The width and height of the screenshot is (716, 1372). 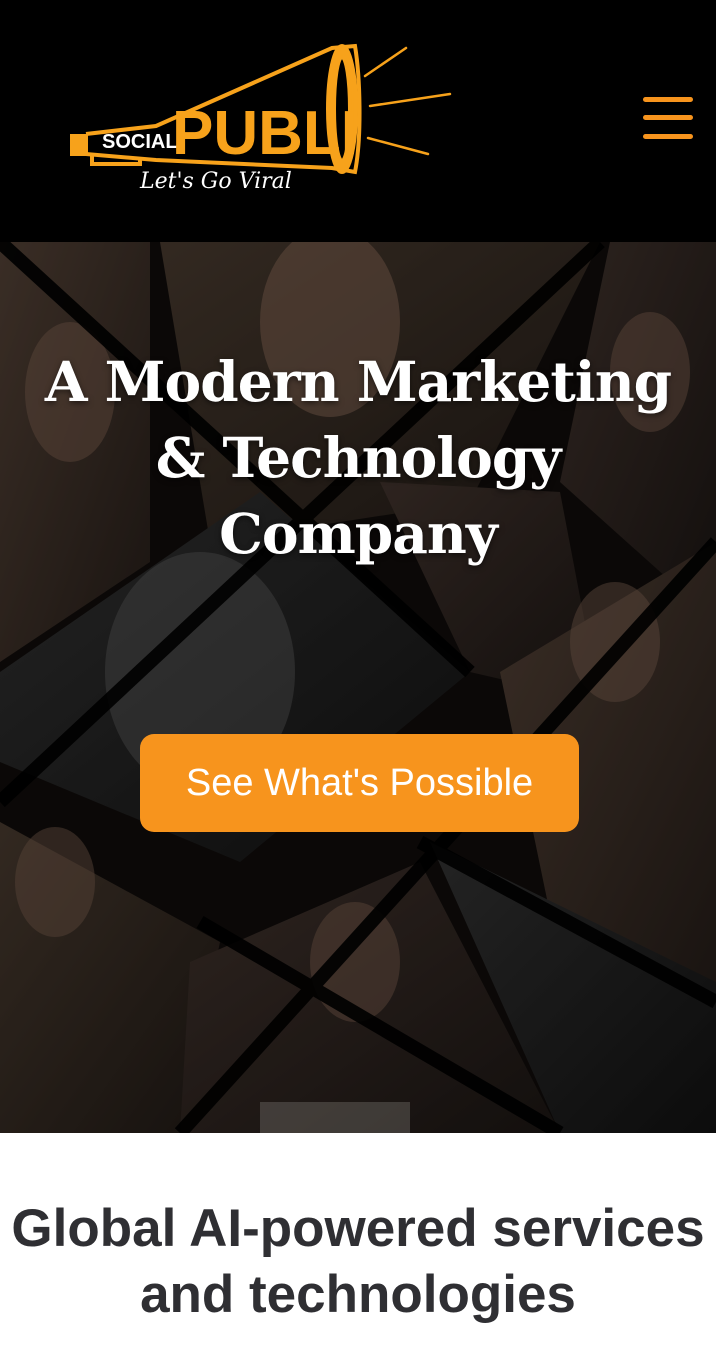 What do you see at coordinates (265, 133) in the screenshot?
I see `logo-big-text: PUBLI` at bounding box center [265, 133].